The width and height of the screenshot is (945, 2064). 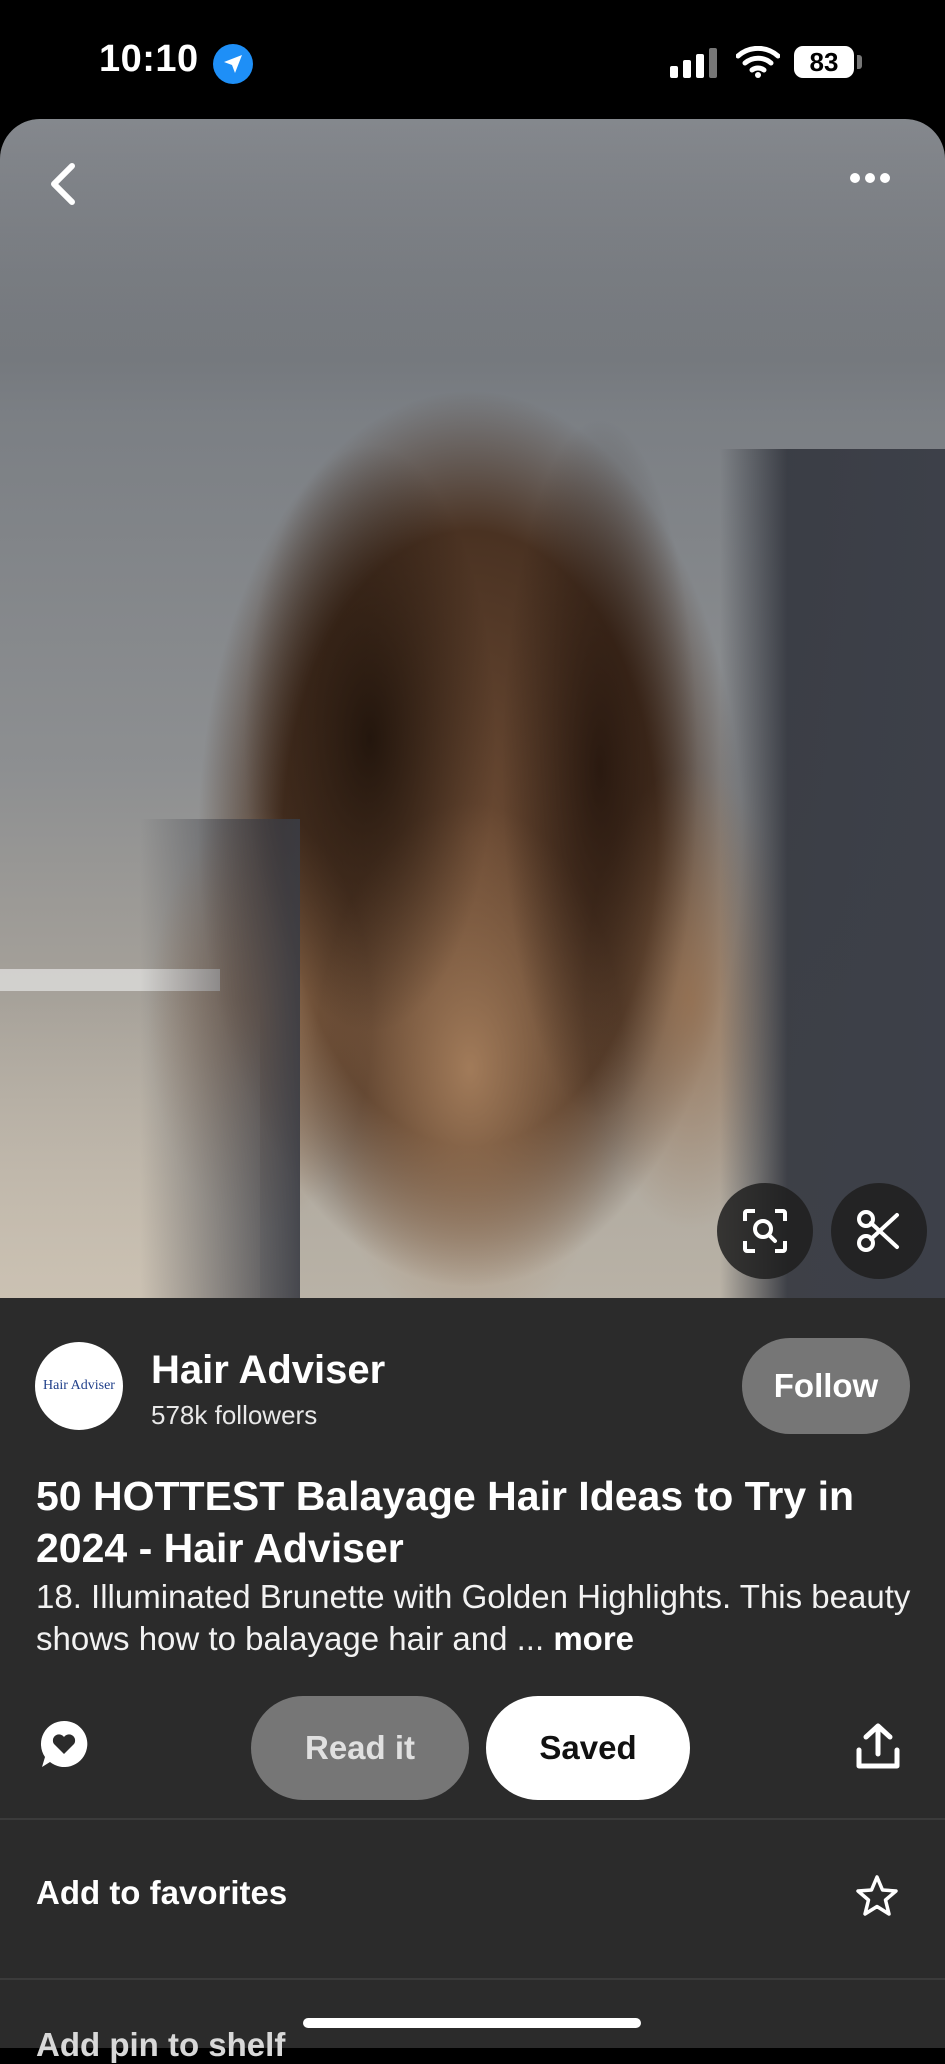 I want to click on saved-button: Saved, so click(x=588, y=1748).